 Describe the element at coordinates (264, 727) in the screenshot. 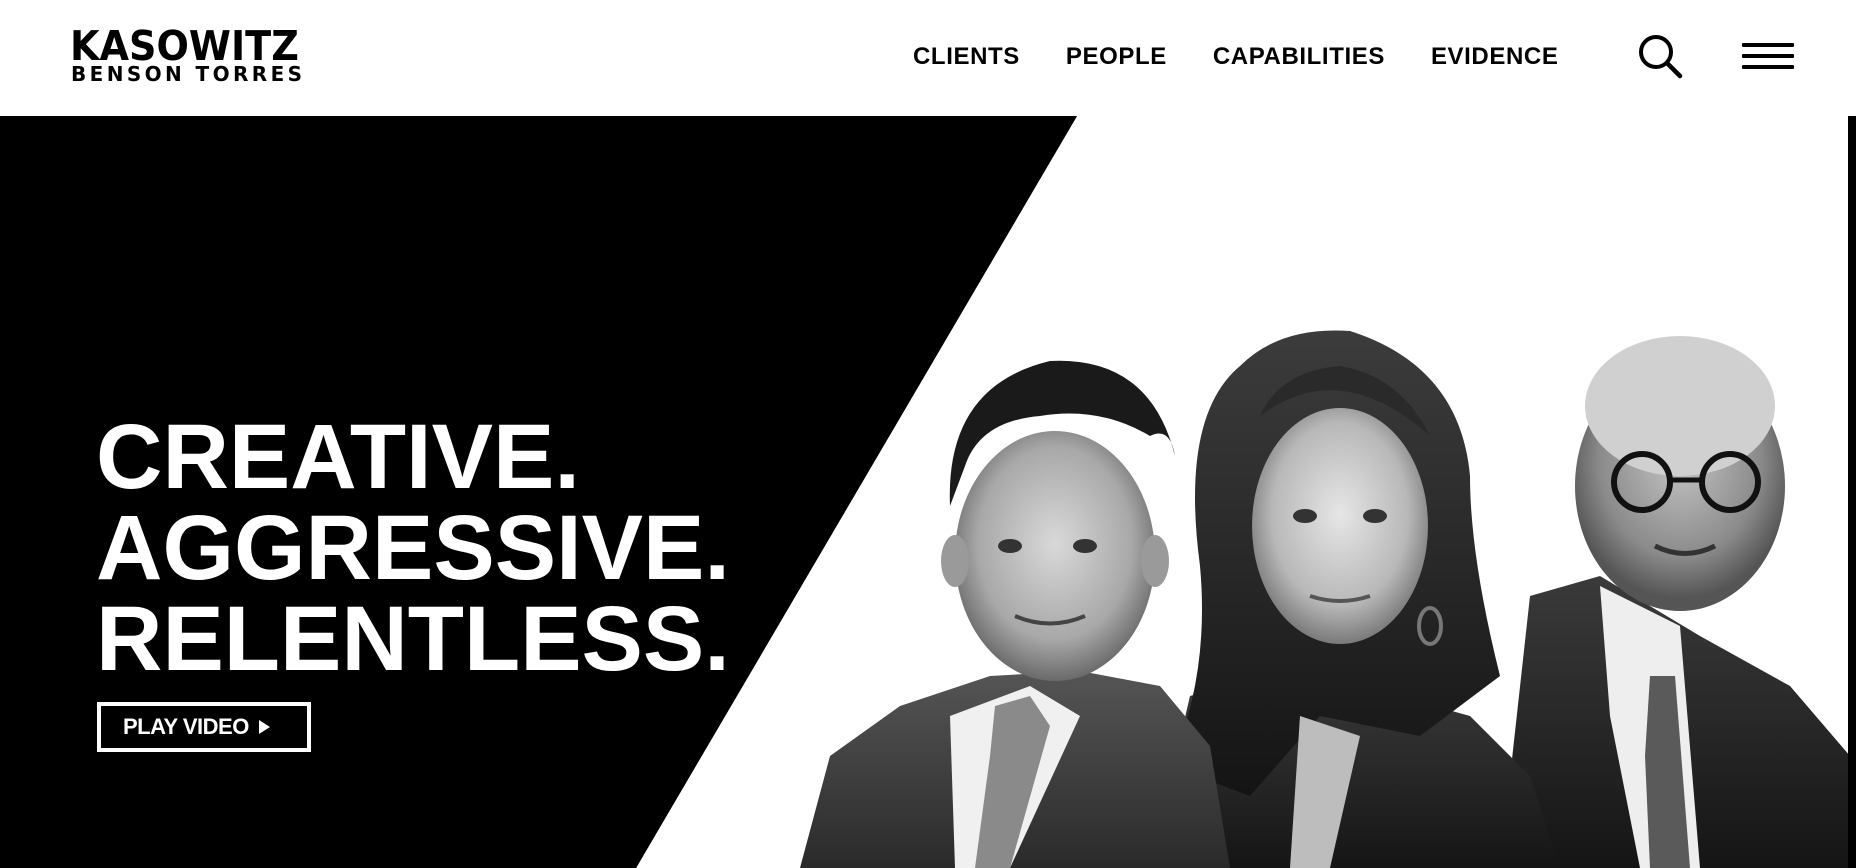

I see `play-triangle-icon` at that location.